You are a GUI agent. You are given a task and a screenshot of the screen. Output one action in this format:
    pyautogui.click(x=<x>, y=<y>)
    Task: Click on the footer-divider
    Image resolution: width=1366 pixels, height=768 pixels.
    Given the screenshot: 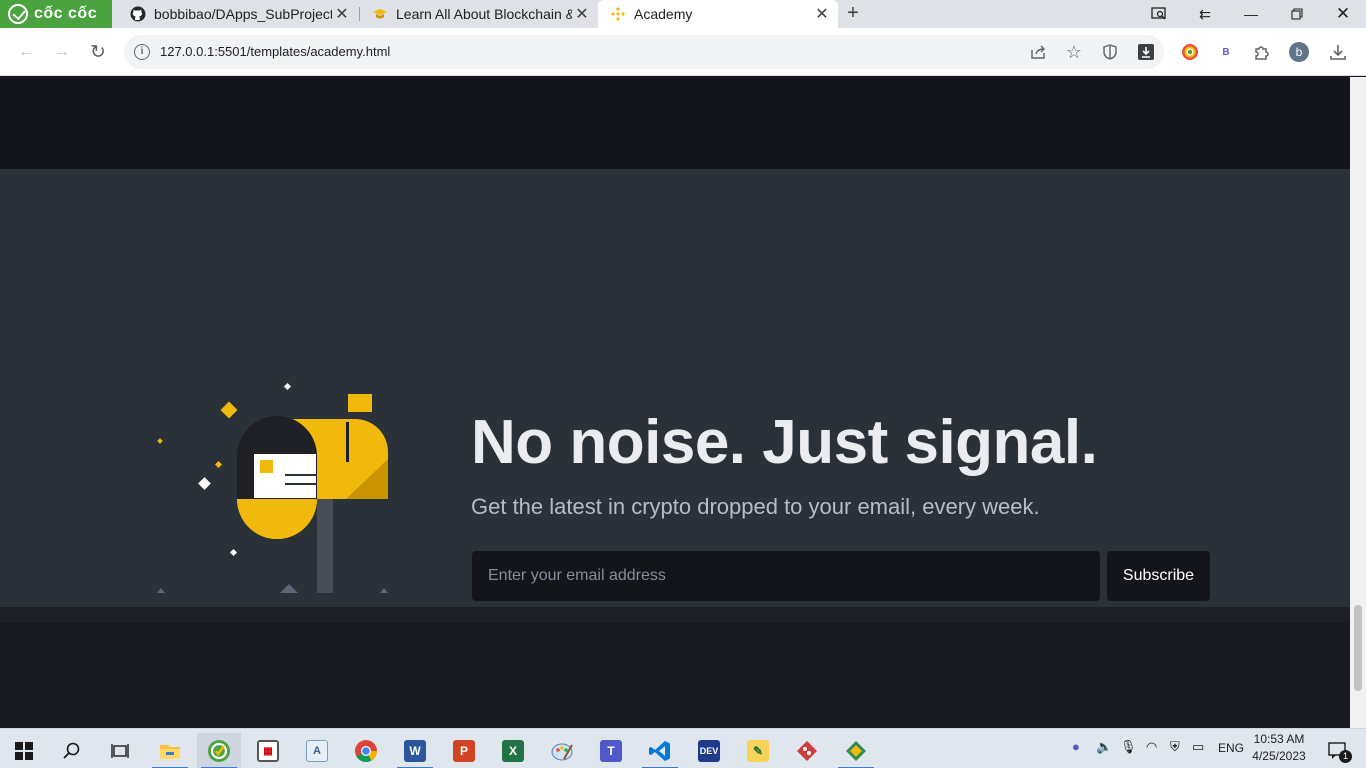 What is the action you would take?
    pyautogui.click(x=675, y=615)
    